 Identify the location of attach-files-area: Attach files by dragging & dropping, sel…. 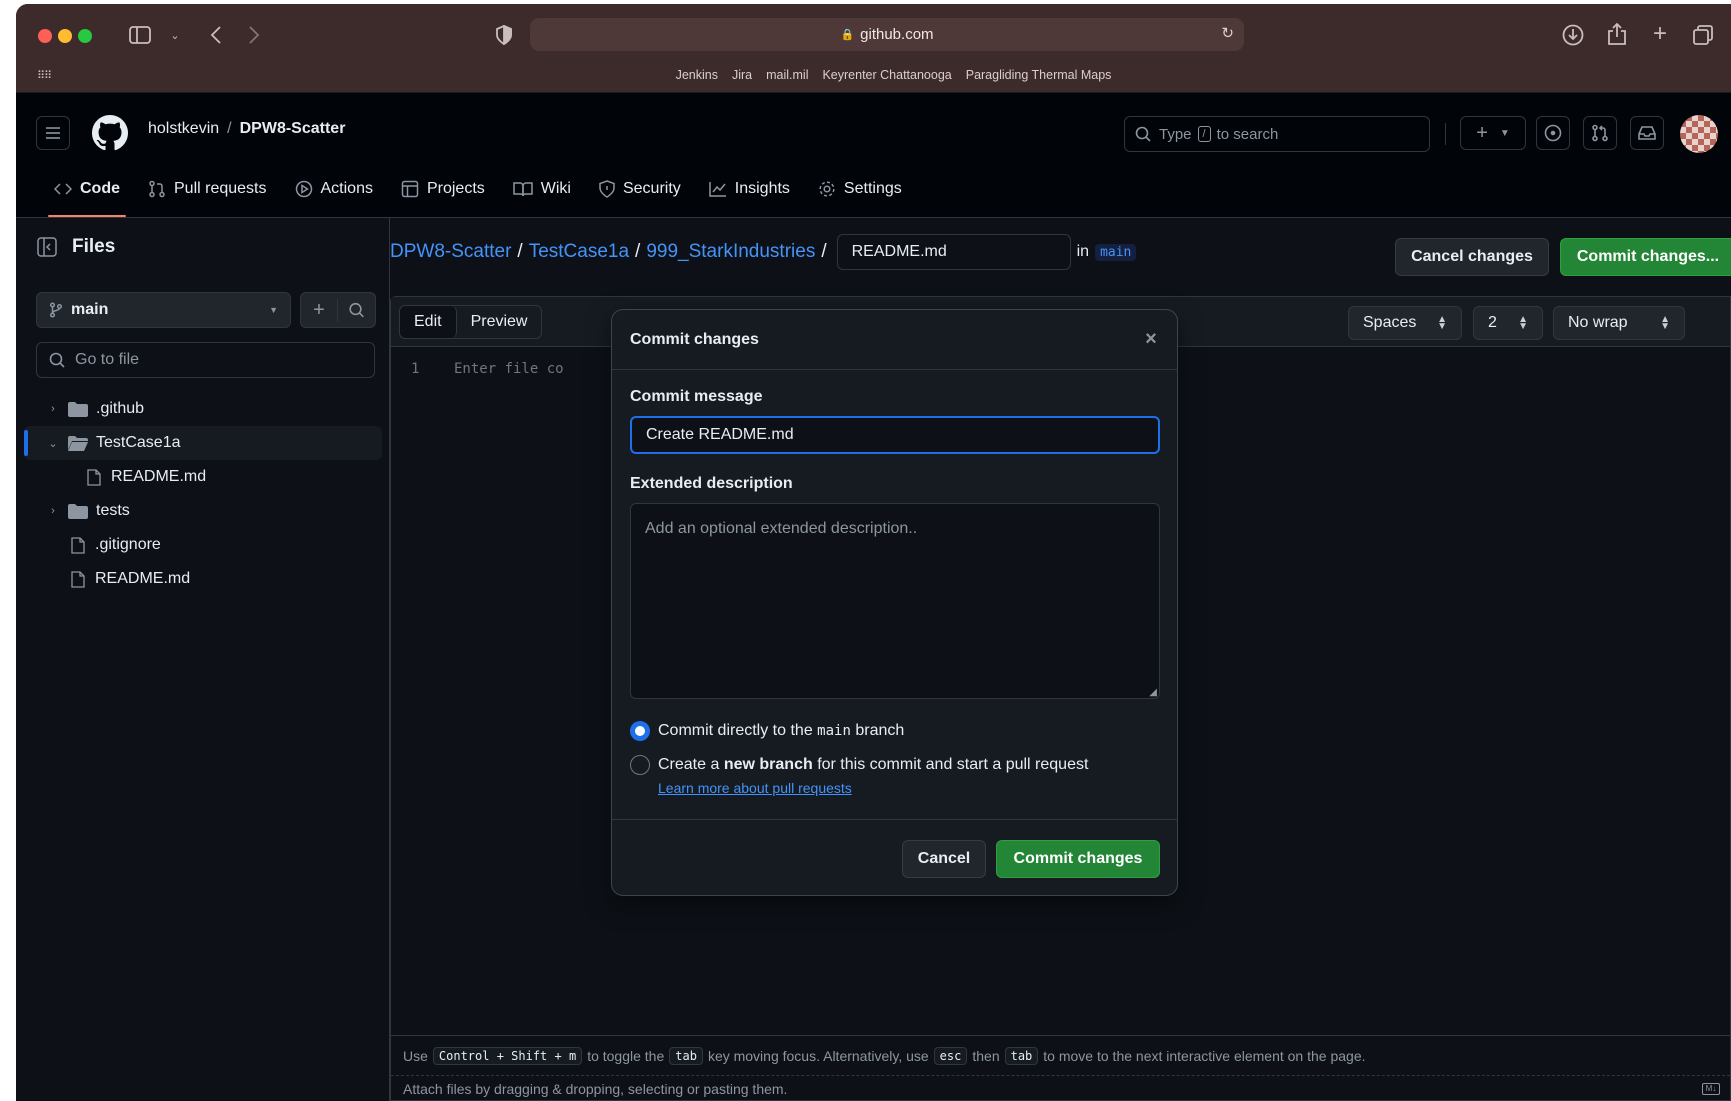
(1060, 1088).